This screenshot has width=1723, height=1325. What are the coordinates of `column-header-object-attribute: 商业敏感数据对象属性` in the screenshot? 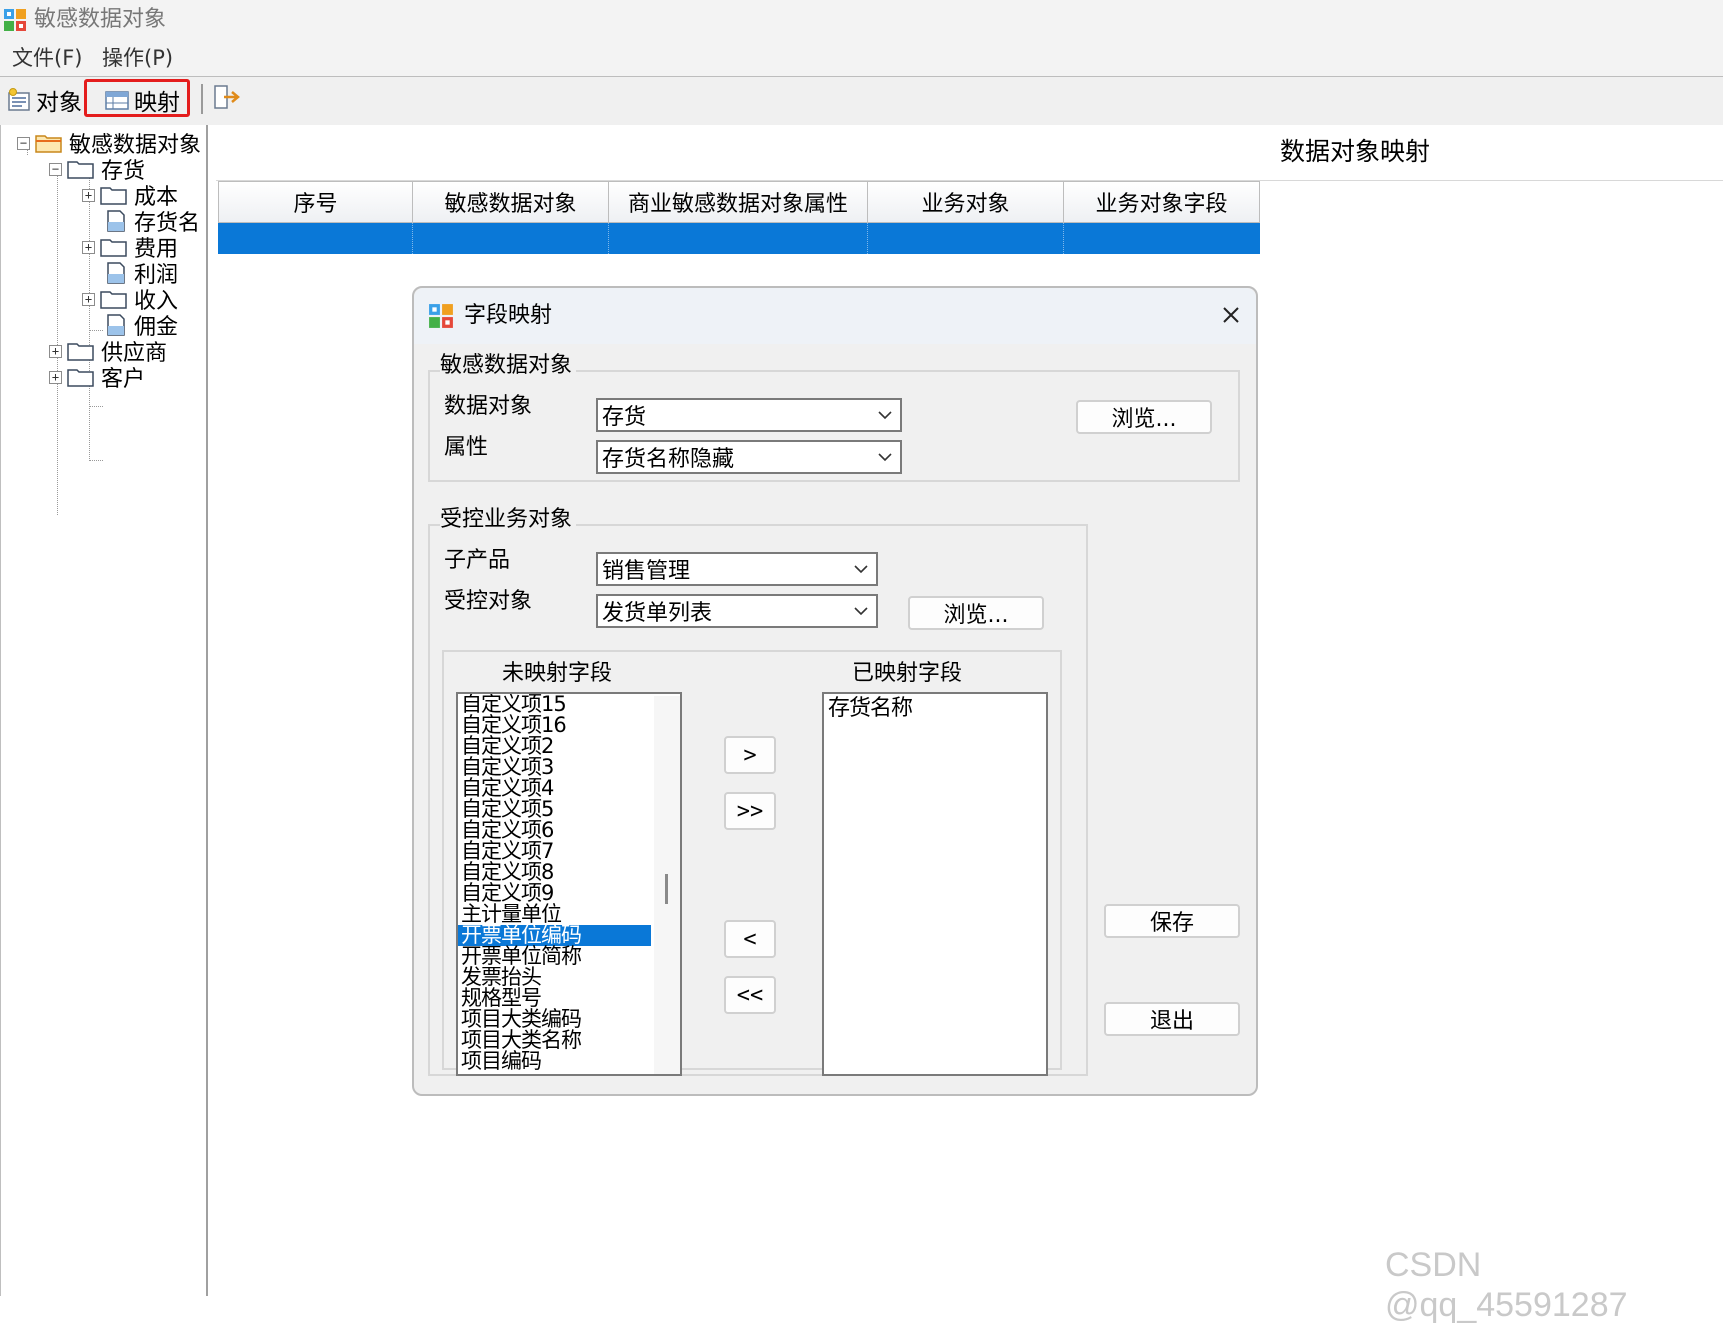 It's located at (738, 202).